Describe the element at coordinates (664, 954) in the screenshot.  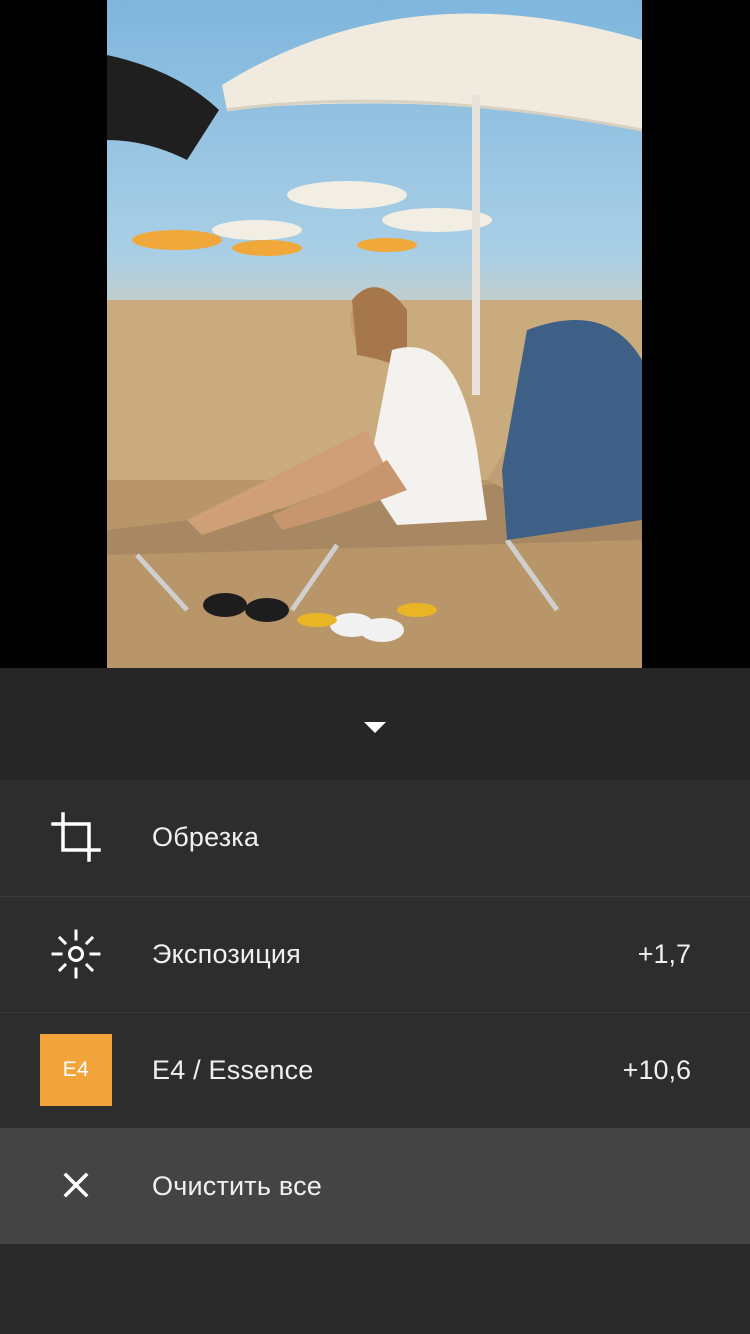
I see `history-item-value: +1,7` at that location.